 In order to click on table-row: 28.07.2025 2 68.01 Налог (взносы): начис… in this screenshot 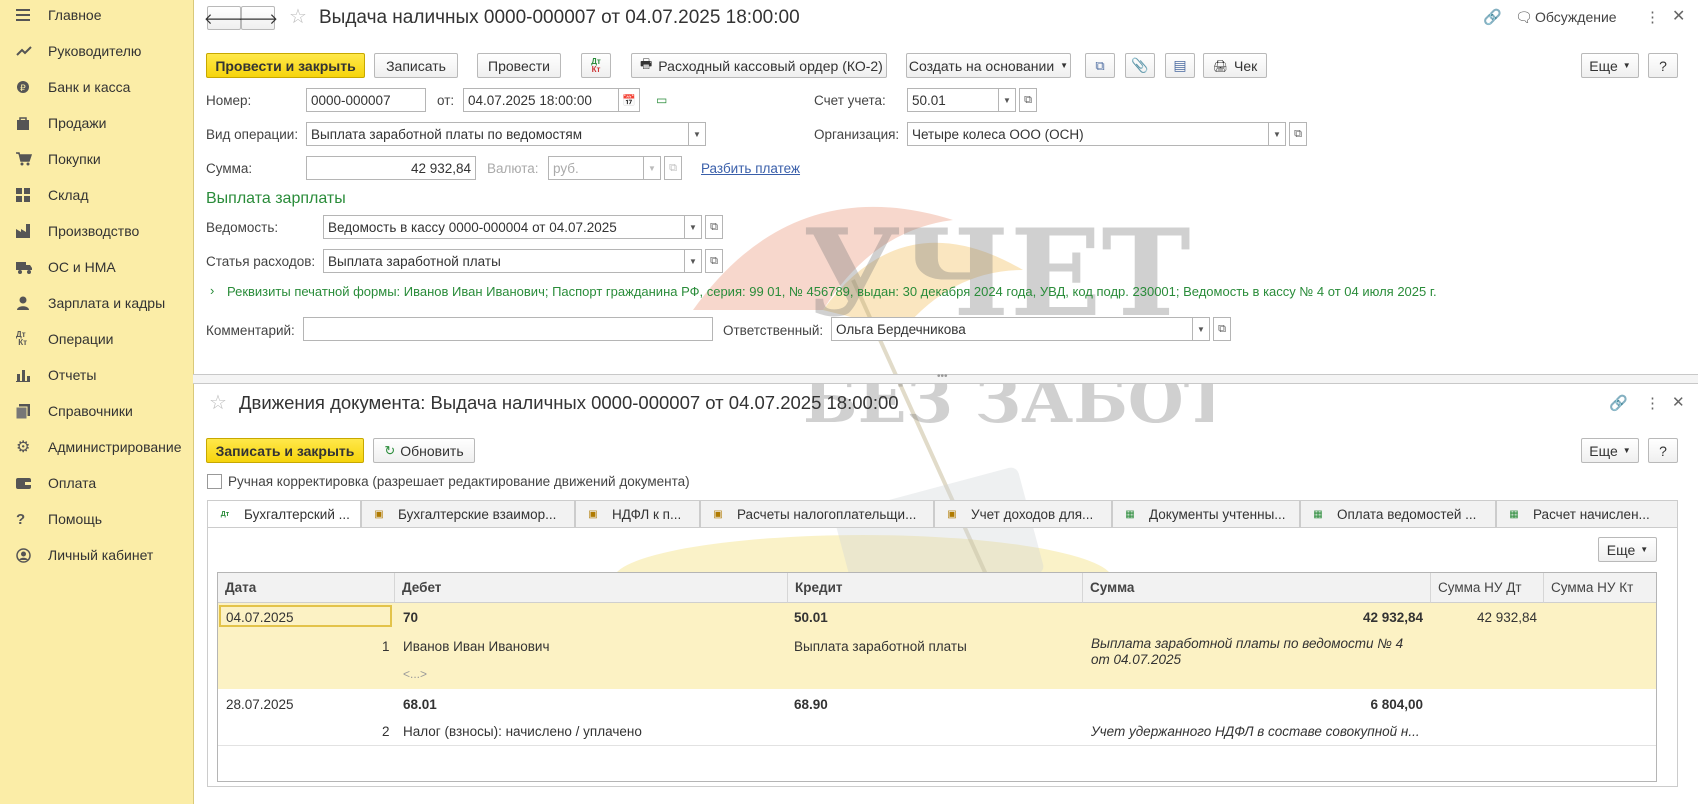, I will do `click(937, 717)`.